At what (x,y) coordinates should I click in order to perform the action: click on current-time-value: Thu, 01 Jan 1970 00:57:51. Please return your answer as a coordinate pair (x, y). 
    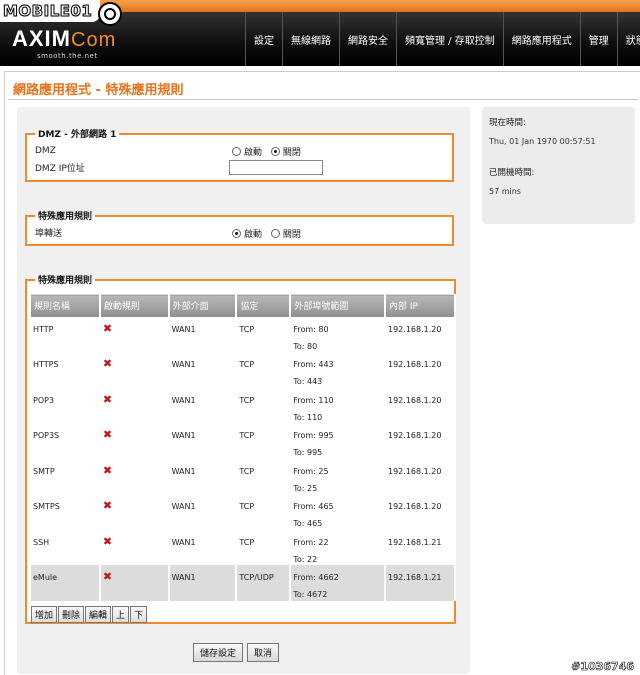
    Looking at the image, I should click on (542, 141).